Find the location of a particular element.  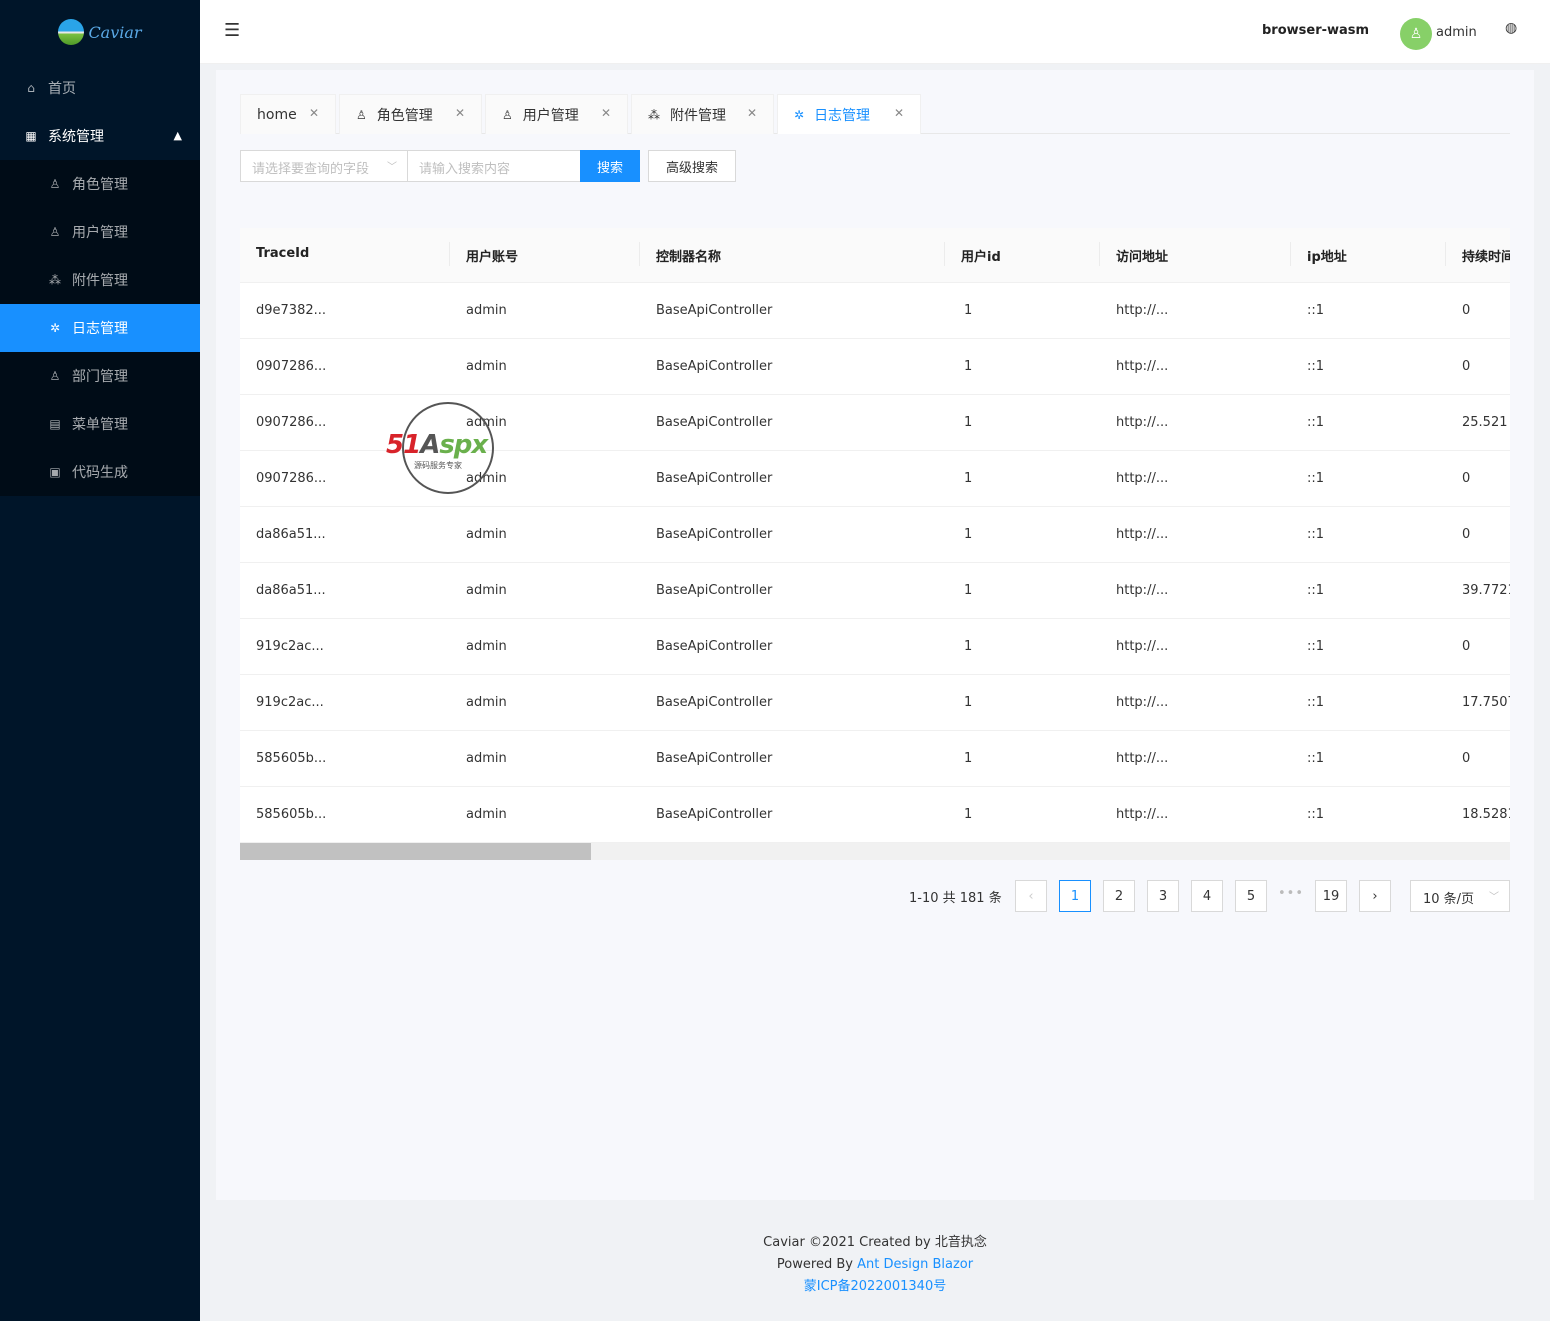

tab-roles: ♙ 角色管理 ✕ is located at coordinates (410, 114).